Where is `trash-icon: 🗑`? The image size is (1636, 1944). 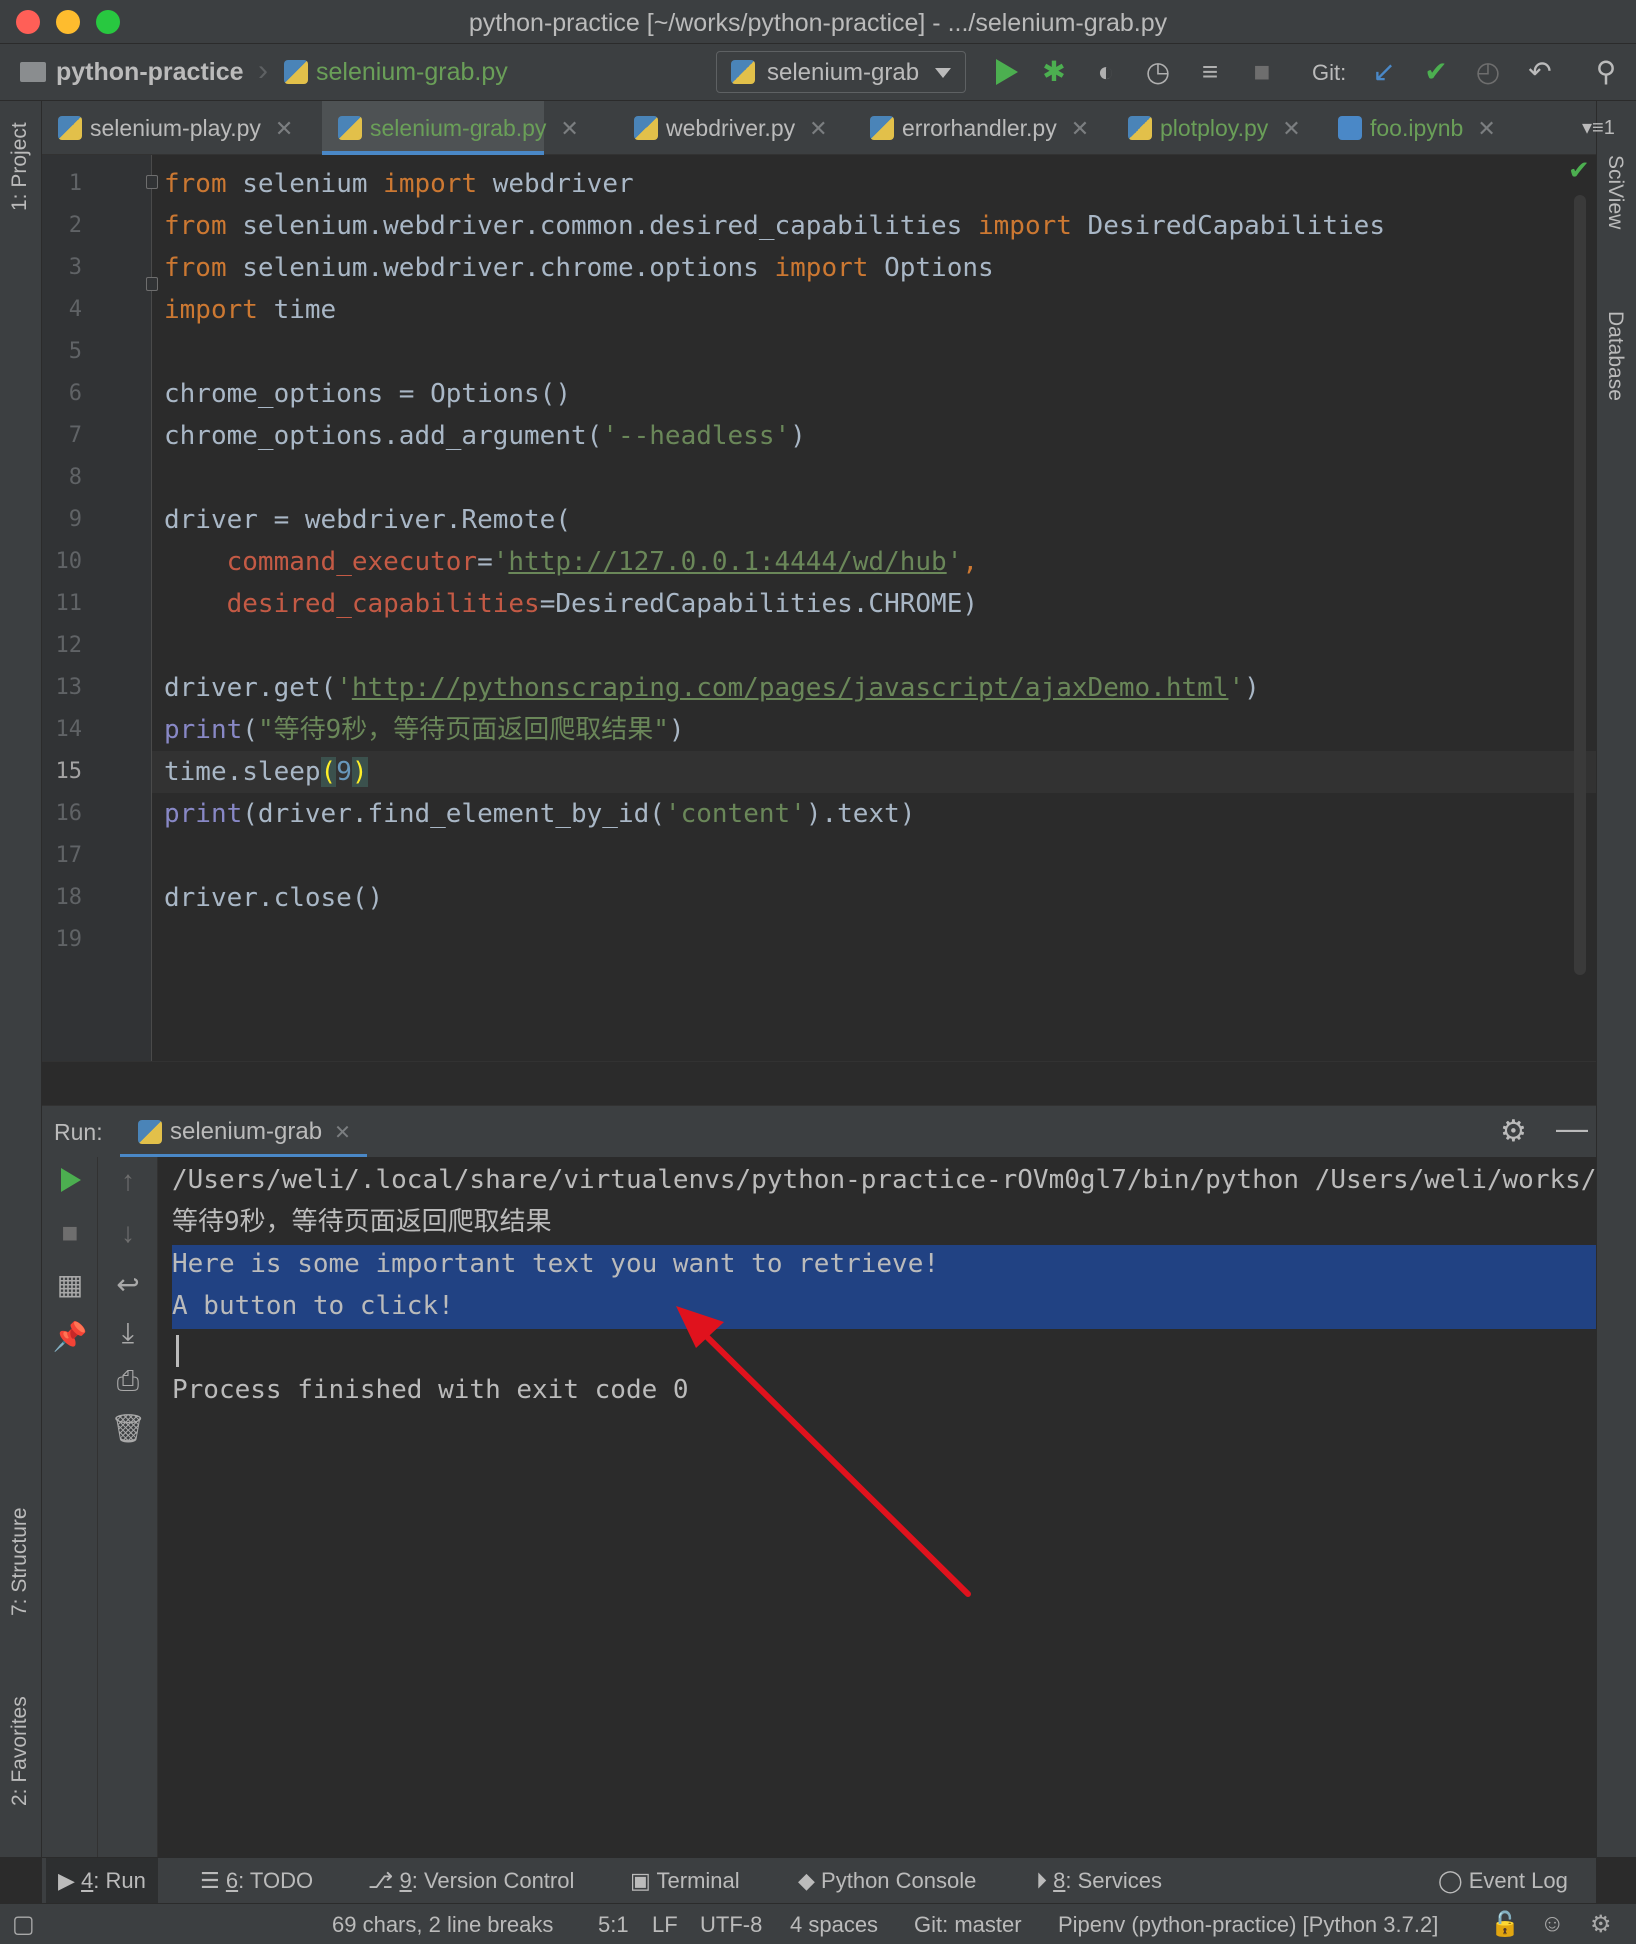 trash-icon: 🗑 is located at coordinates (128, 1428).